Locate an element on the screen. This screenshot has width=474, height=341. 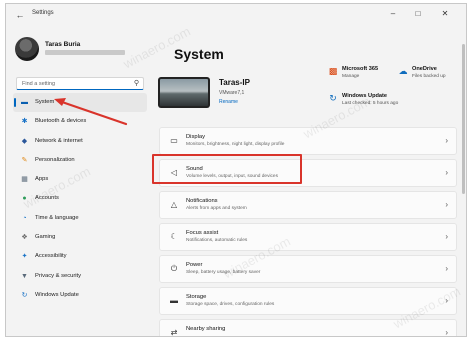
onedrive-icon: ☁ is located at coordinates (403, 71).